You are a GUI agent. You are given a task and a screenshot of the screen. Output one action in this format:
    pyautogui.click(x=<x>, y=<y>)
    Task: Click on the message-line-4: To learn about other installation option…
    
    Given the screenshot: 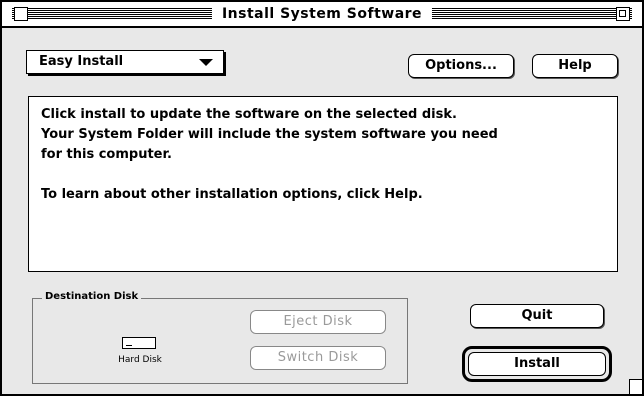 What is the action you would take?
    pyautogui.click(x=232, y=194)
    